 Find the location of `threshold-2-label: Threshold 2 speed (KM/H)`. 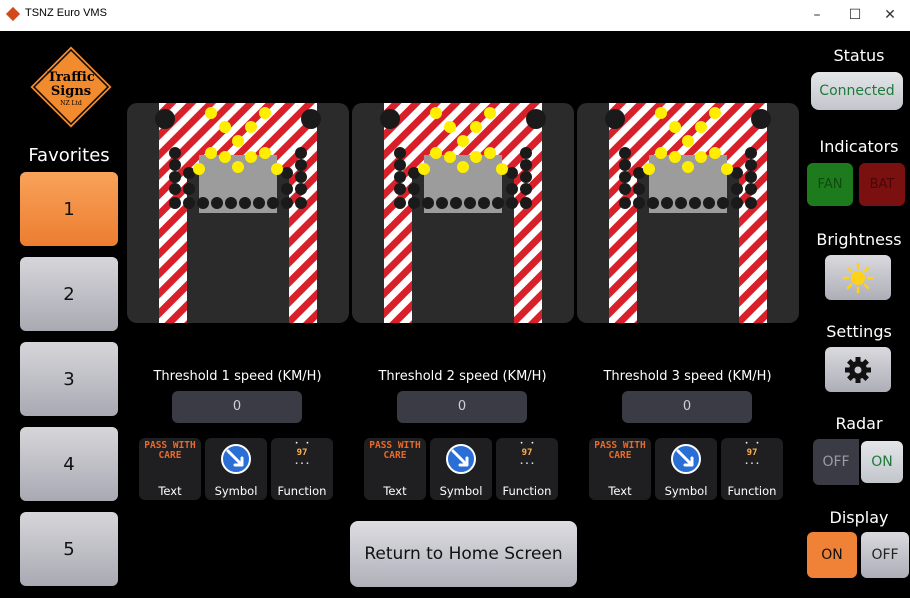

threshold-2-label: Threshold 2 speed (KM/H) is located at coordinates (462, 376).